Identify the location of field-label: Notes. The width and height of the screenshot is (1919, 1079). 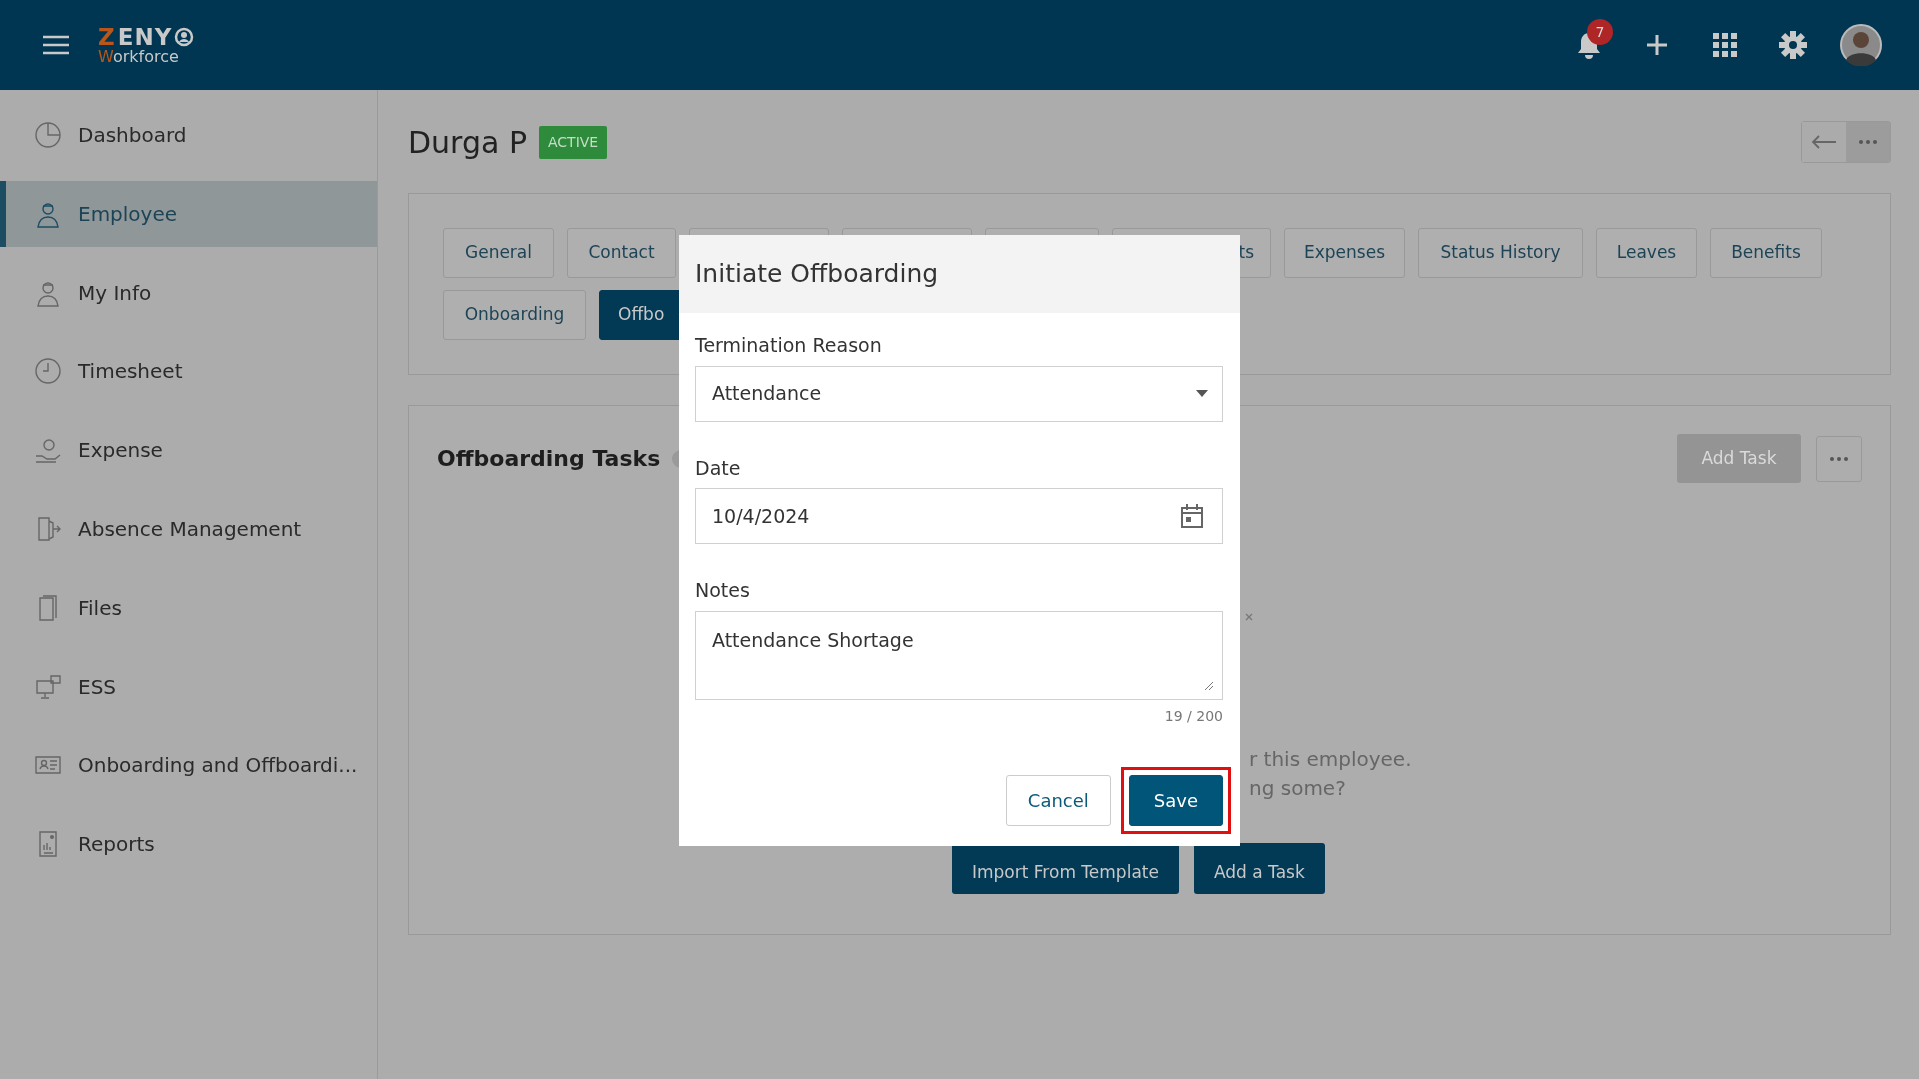
(723, 590).